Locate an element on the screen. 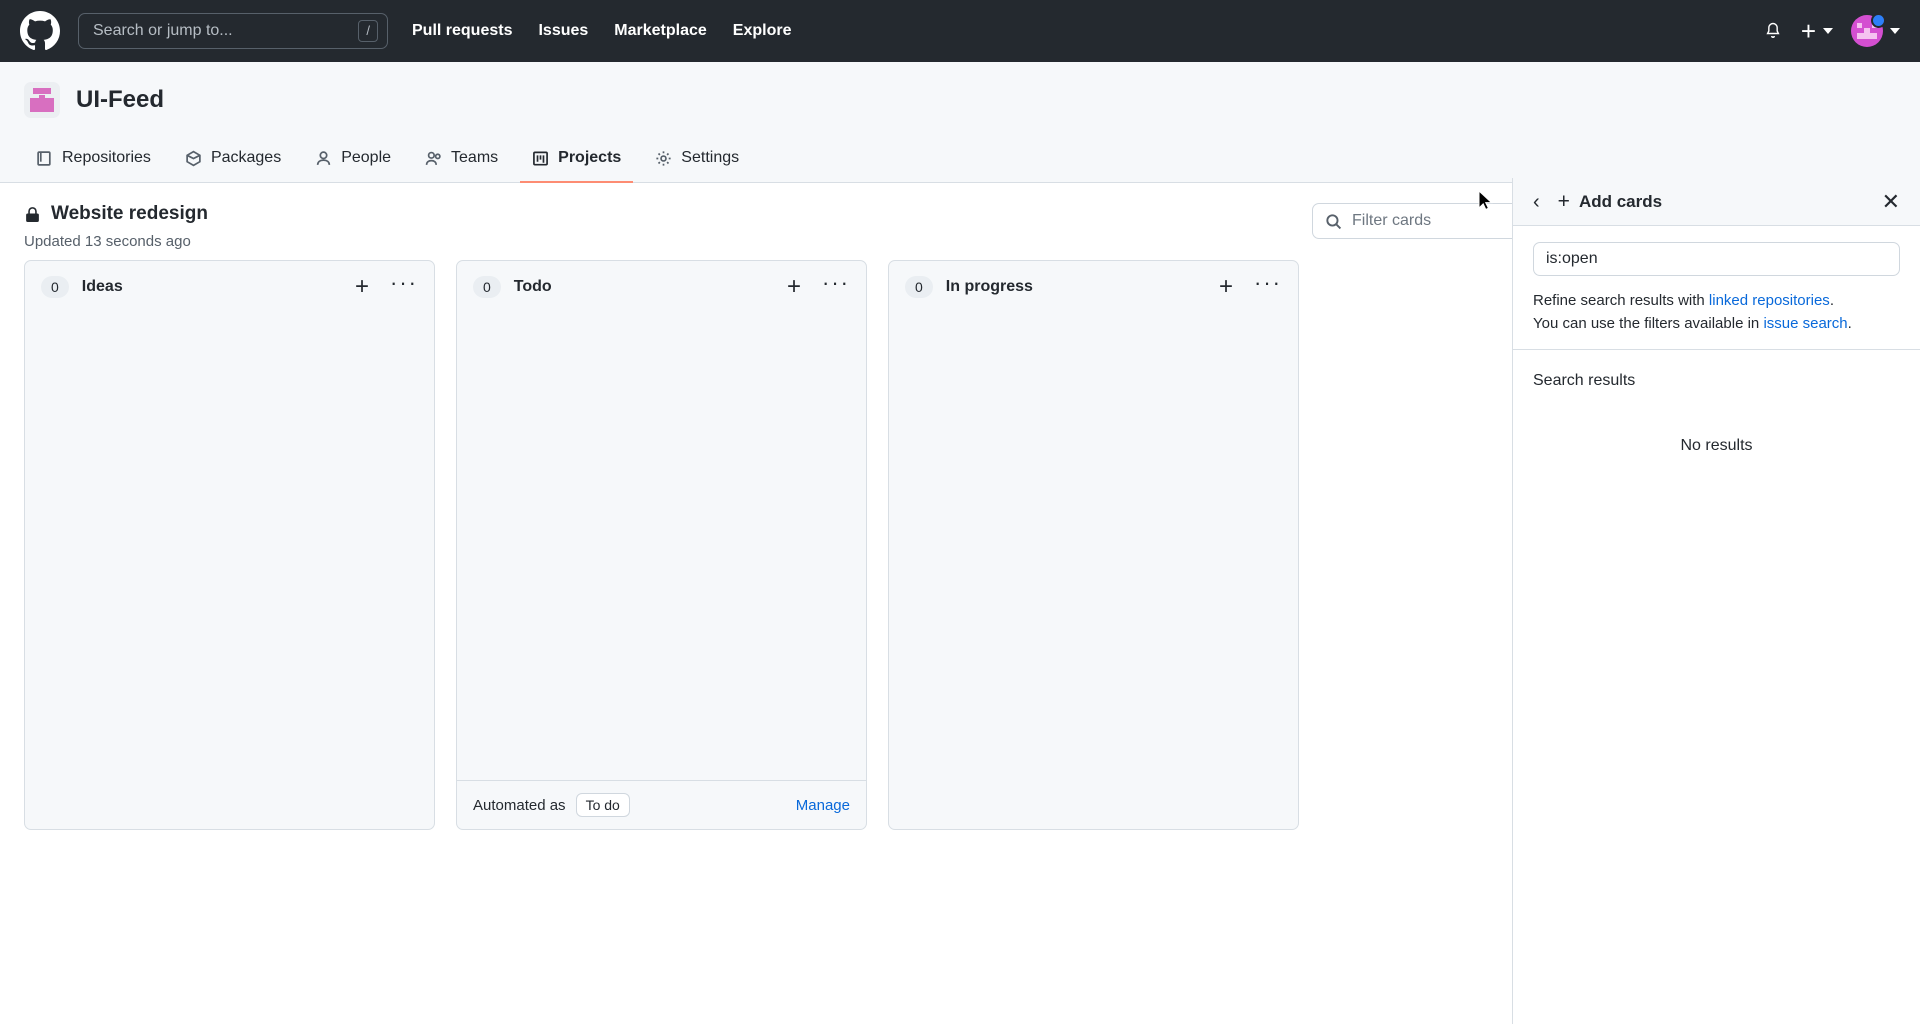  create-new-menu: + is located at coordinates (1817, 31).